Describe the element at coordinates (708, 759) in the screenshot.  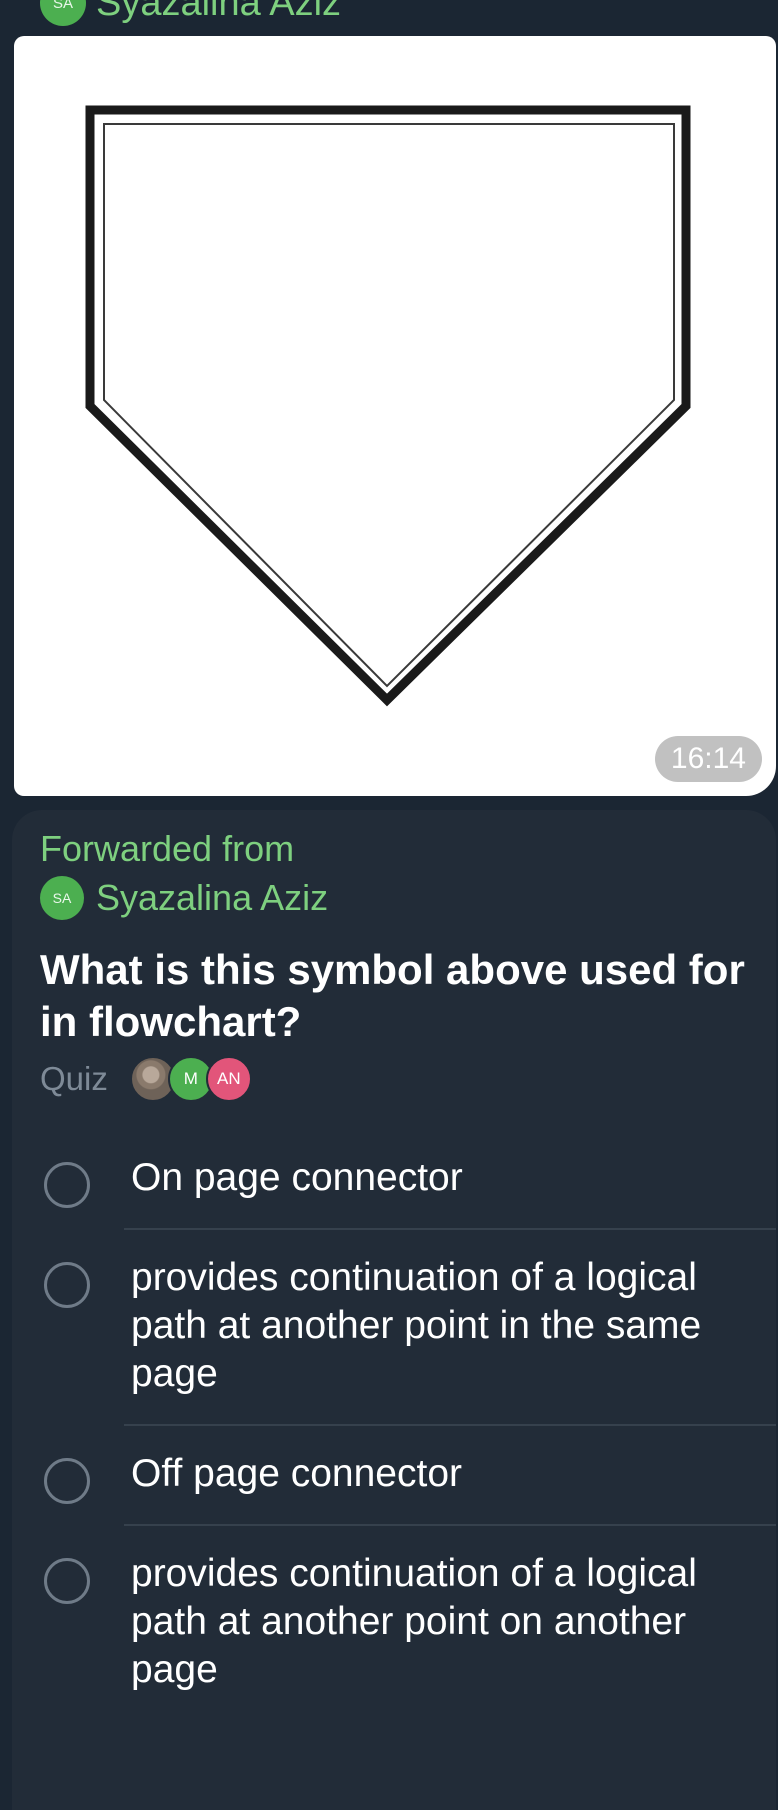
I see `message-timestamp: 16:14` at that location.